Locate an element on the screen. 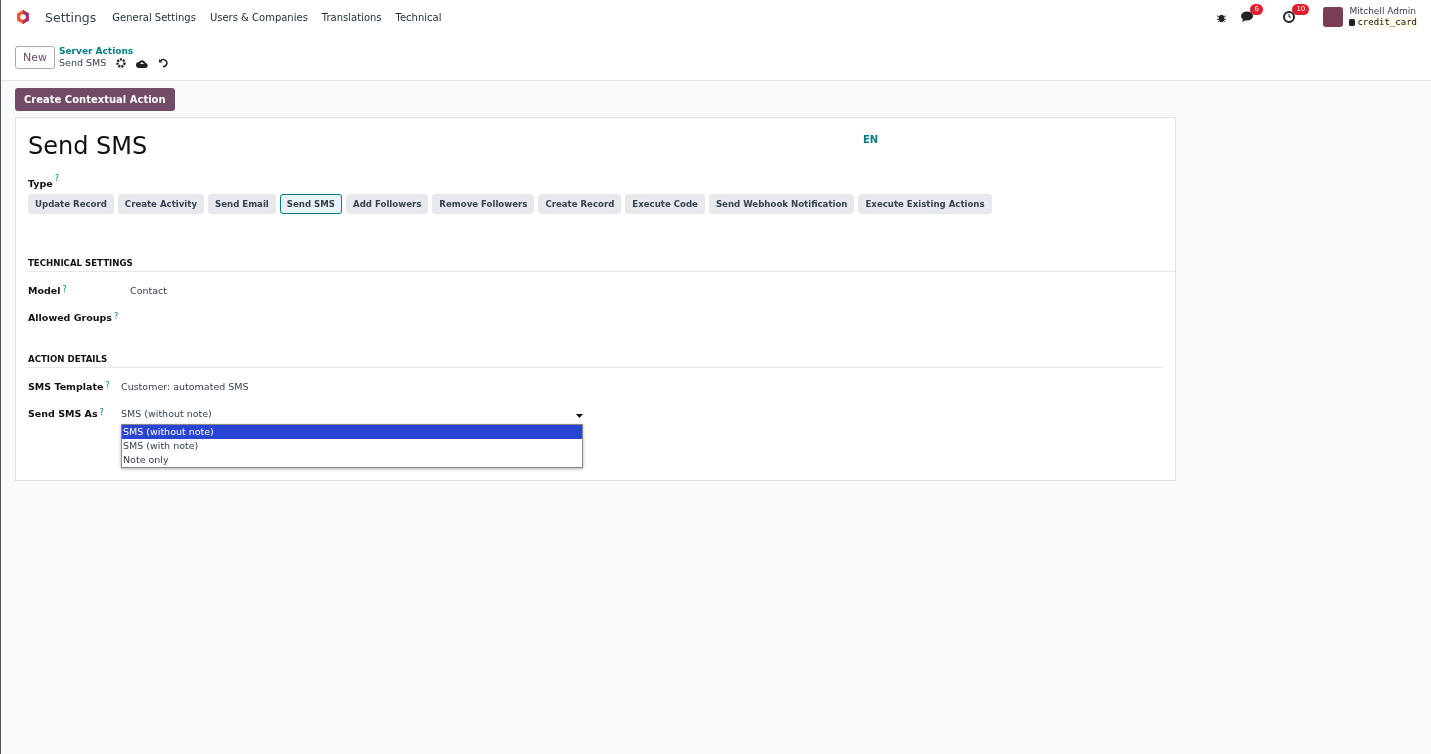  type-option: Send Webhook Notification is located at coordinates (781, 204).